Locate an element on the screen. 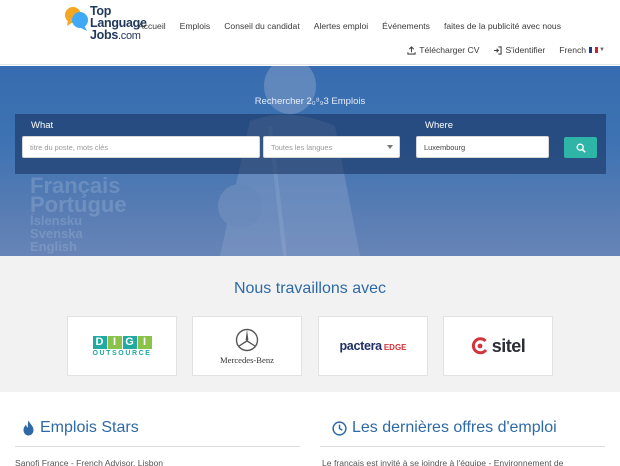 The image size is (620, 466). partner-card-pactera: pactera EDGE is located at coordinates (373, 346).